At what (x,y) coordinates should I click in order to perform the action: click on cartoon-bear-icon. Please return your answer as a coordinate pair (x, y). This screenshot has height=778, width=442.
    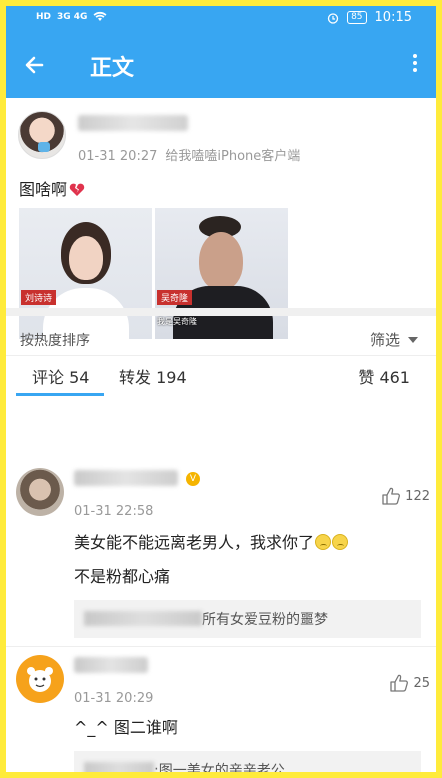
    Looking at the image, I should click on (40, 679).